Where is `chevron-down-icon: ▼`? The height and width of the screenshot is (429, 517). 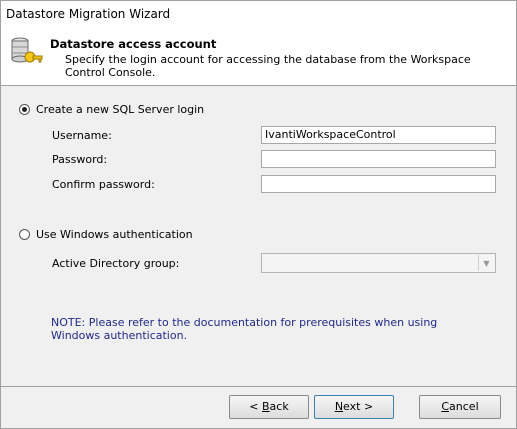
chevron-down-icon: ▼ is located at coordinates (486, 263).